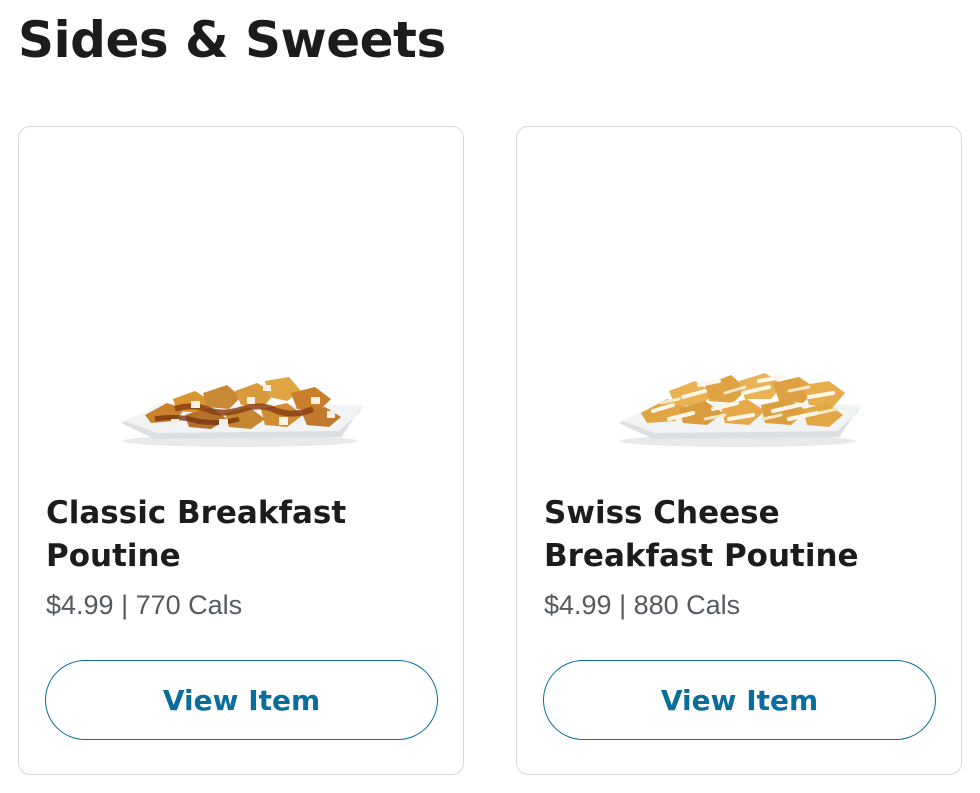 The image size is (980, 793). I want to click on section-title: Sides & Sweets, so click(232, 40).